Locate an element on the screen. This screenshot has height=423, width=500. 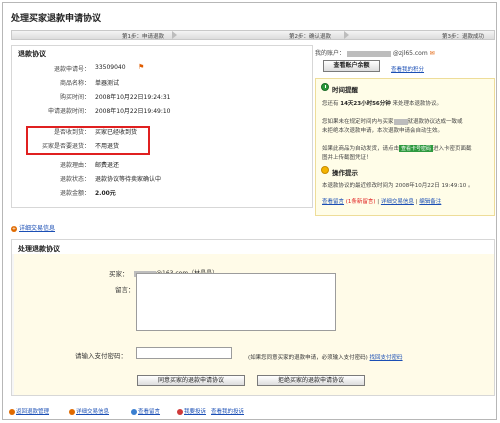
info-row-purchase-time: 购买时间： 2008年10月22日19:24:31 is located at coordinates (115, 97).